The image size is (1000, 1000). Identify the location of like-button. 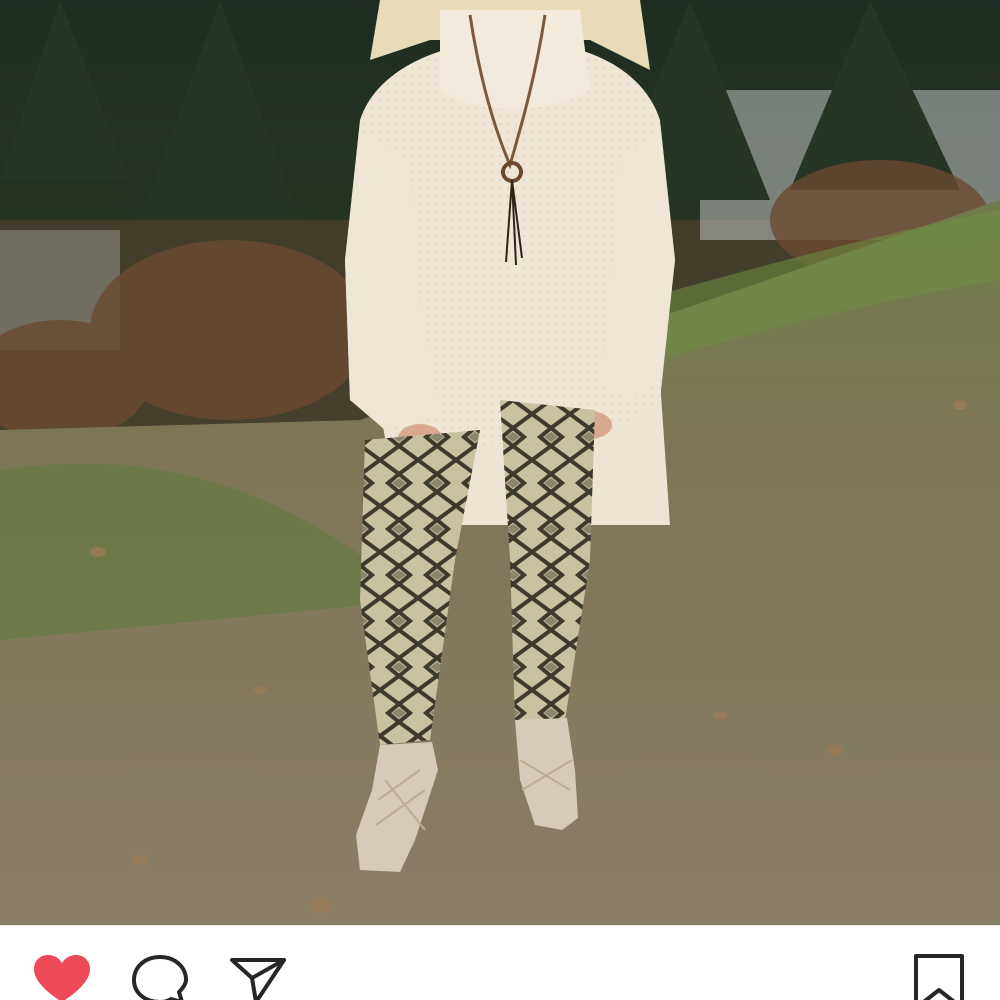
(62, 977).